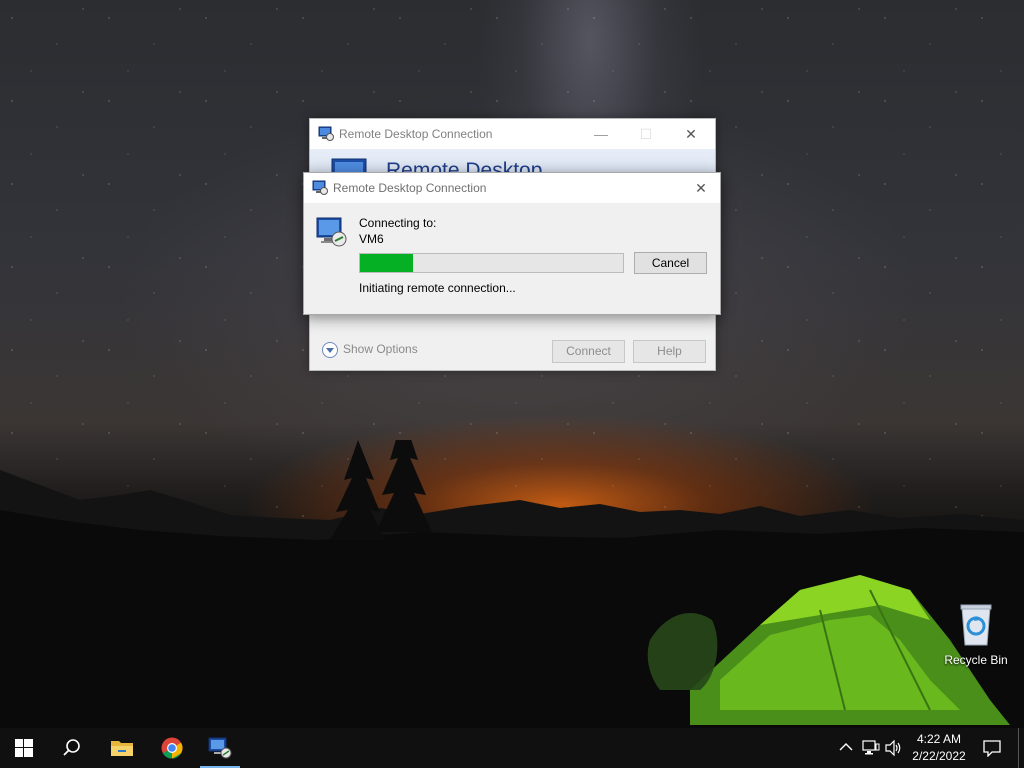 This screenshot has height=768, width=1024. What do you see at coordinates (669, 351) in the screenshot?
I see `help-button: Help` at bounding box center [669, 351].